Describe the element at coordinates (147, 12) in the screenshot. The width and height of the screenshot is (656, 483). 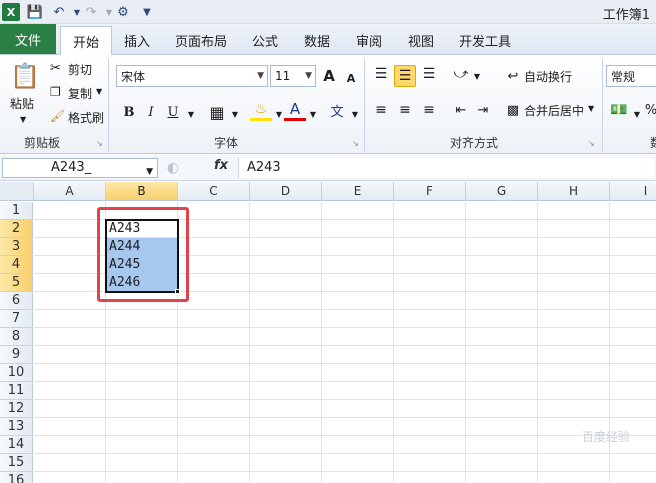
I see `customize-qat-icon: ▼` at that location.